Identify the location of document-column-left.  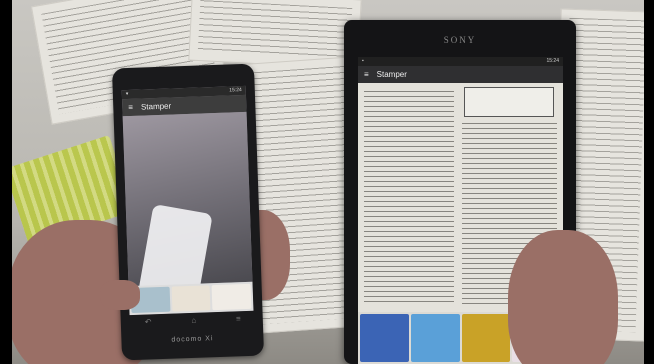
(409, 198).